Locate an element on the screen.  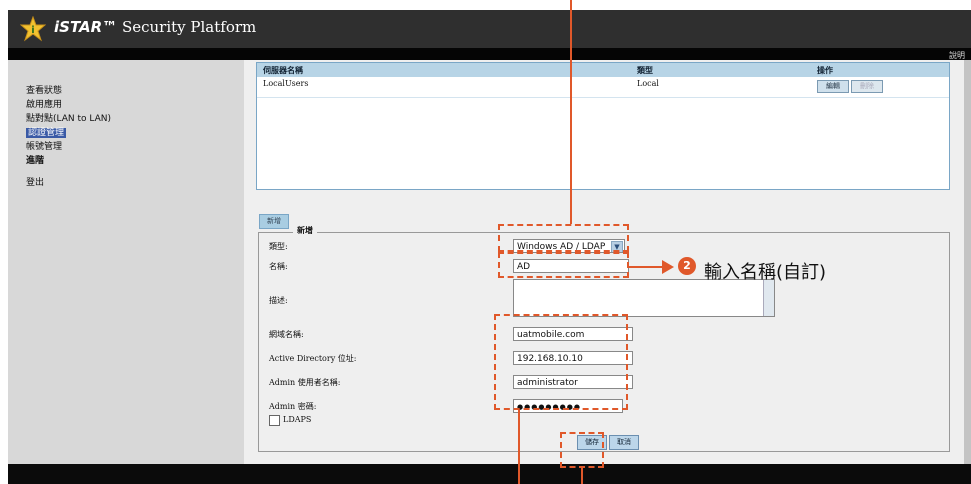
annotation-line-save is located at coordinates (582, 476).